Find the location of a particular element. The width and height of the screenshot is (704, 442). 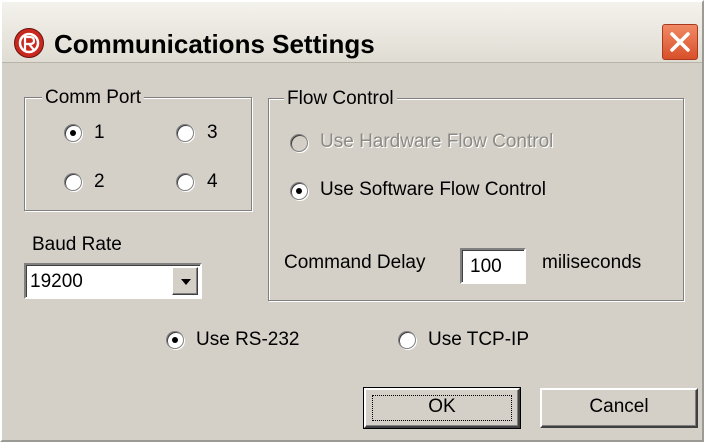

flow-control-legend: Flow Control is located at coordinates (340, 99).